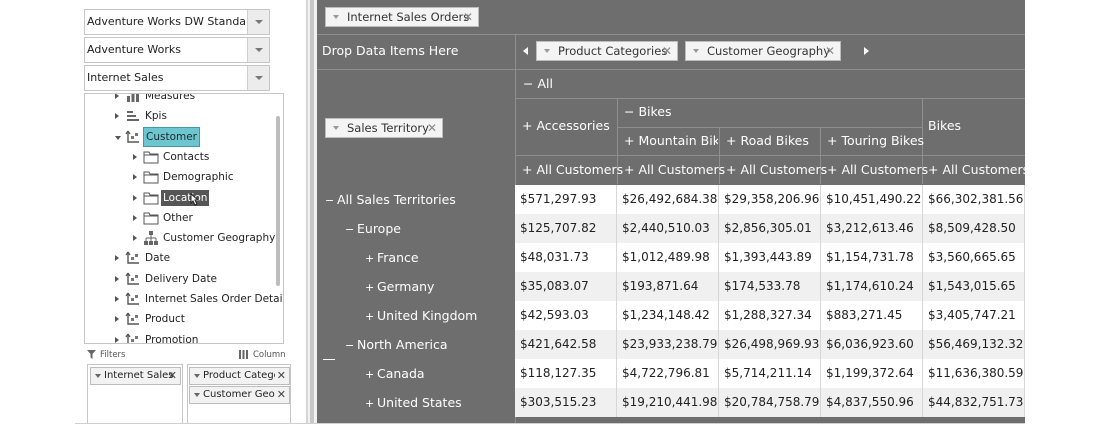 The height and width of the screenshot is (447, 1100). What do you see at coordinates (875, 140) in the screenshot?
I see `column-header-touring-bikes: + Touring Bikes` at bounding box center [875, 140].